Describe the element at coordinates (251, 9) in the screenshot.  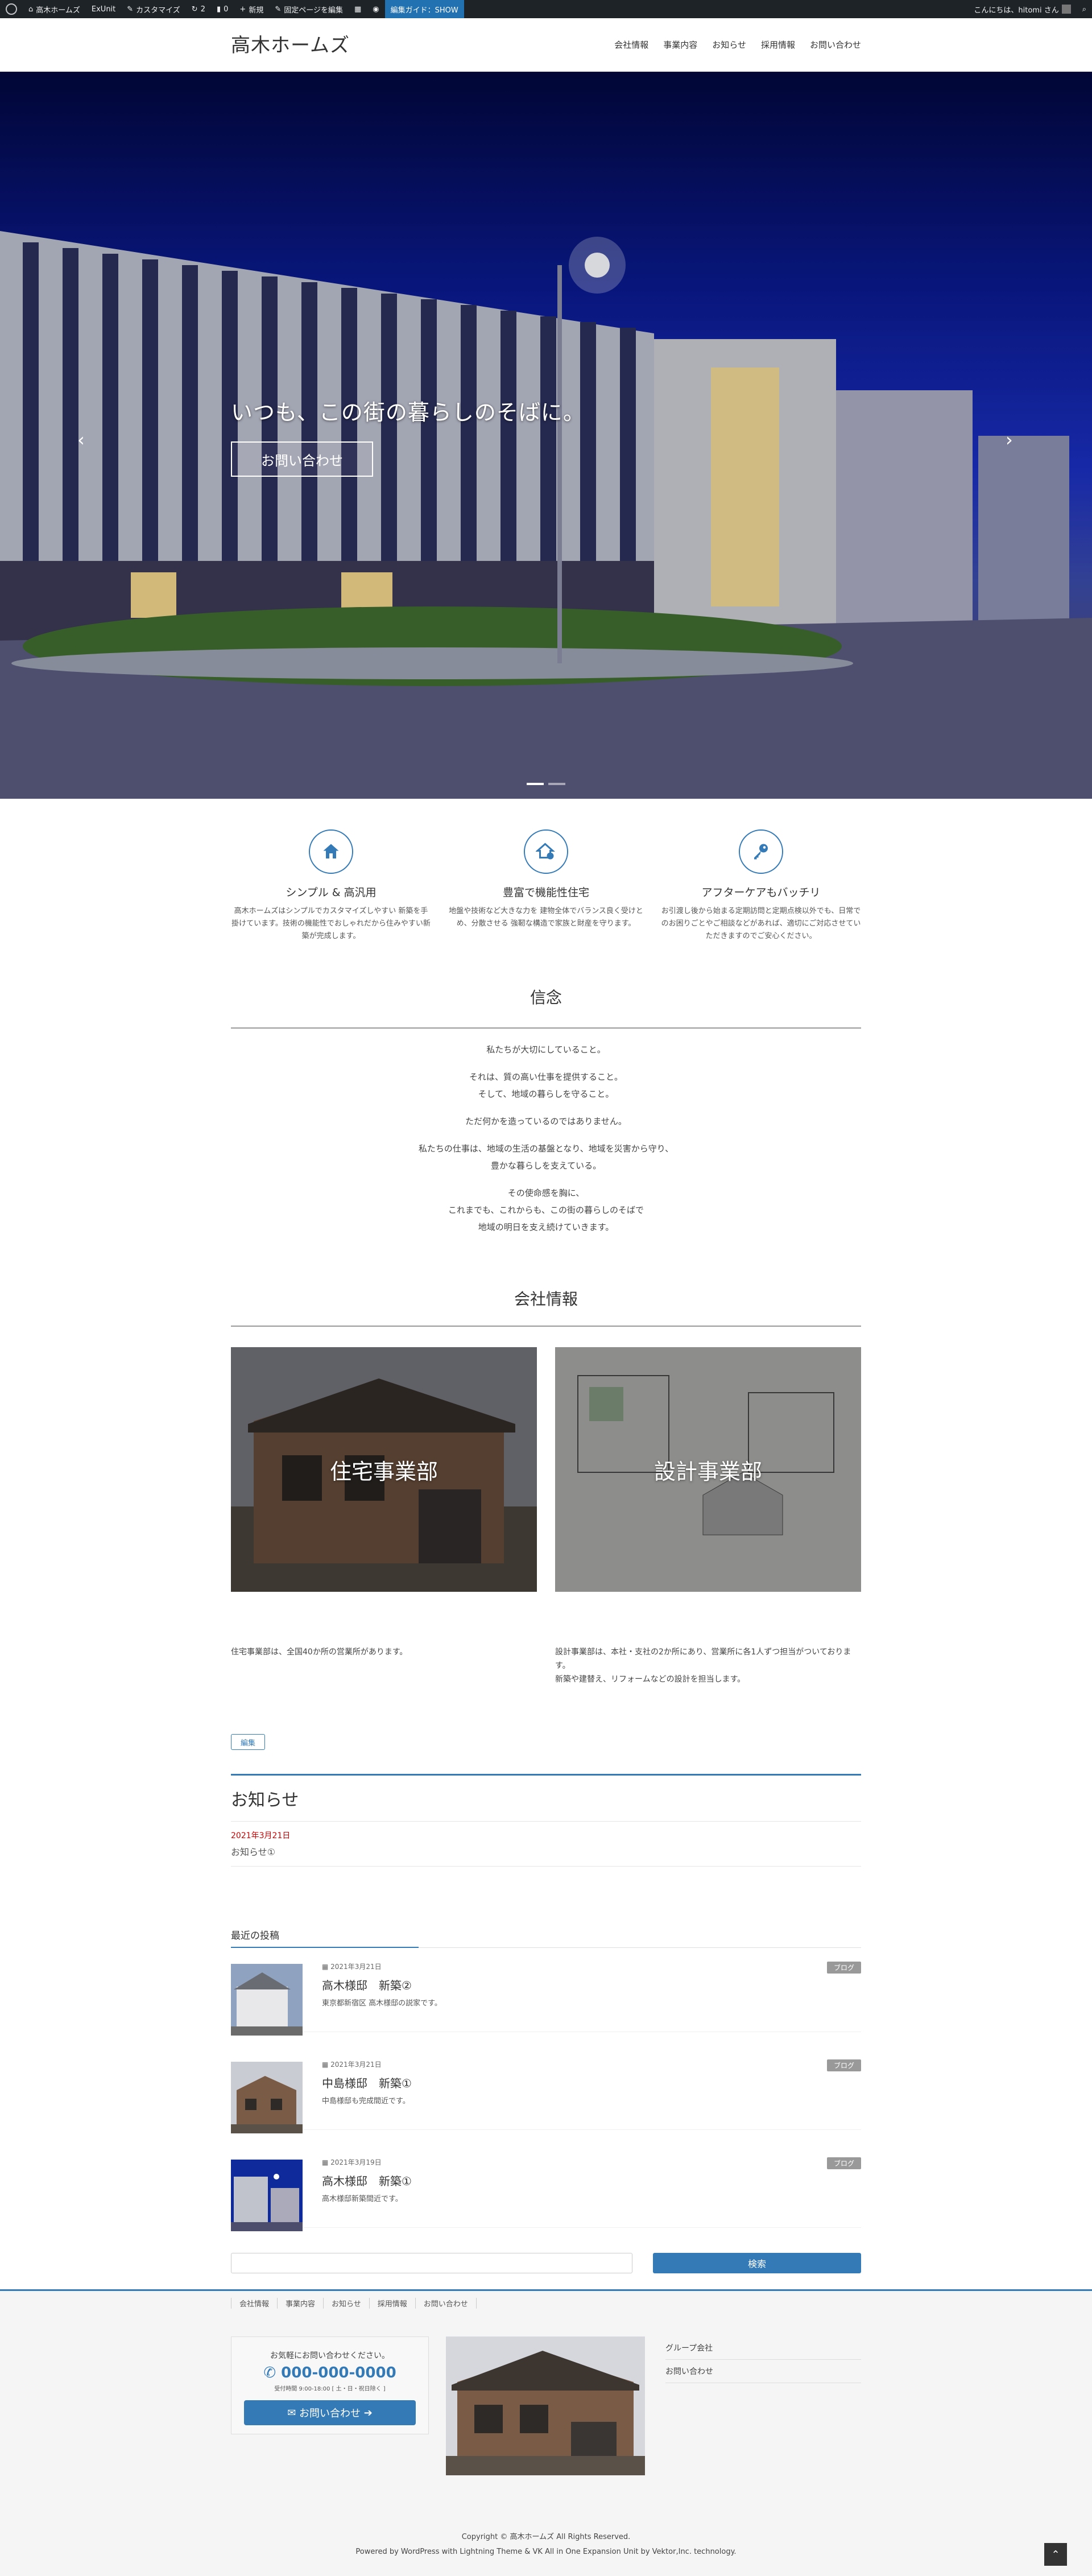
I see `admin-new-link: + 新規` at that location.